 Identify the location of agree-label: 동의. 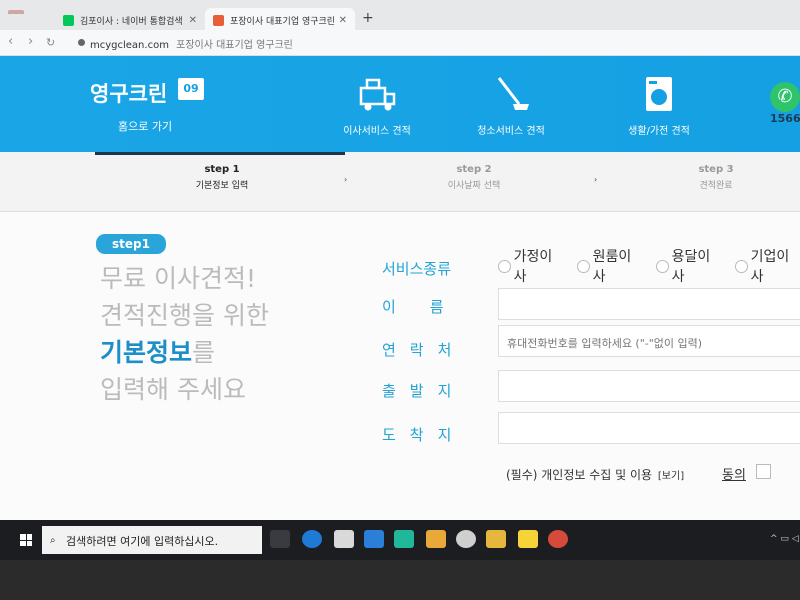
(734, 473).